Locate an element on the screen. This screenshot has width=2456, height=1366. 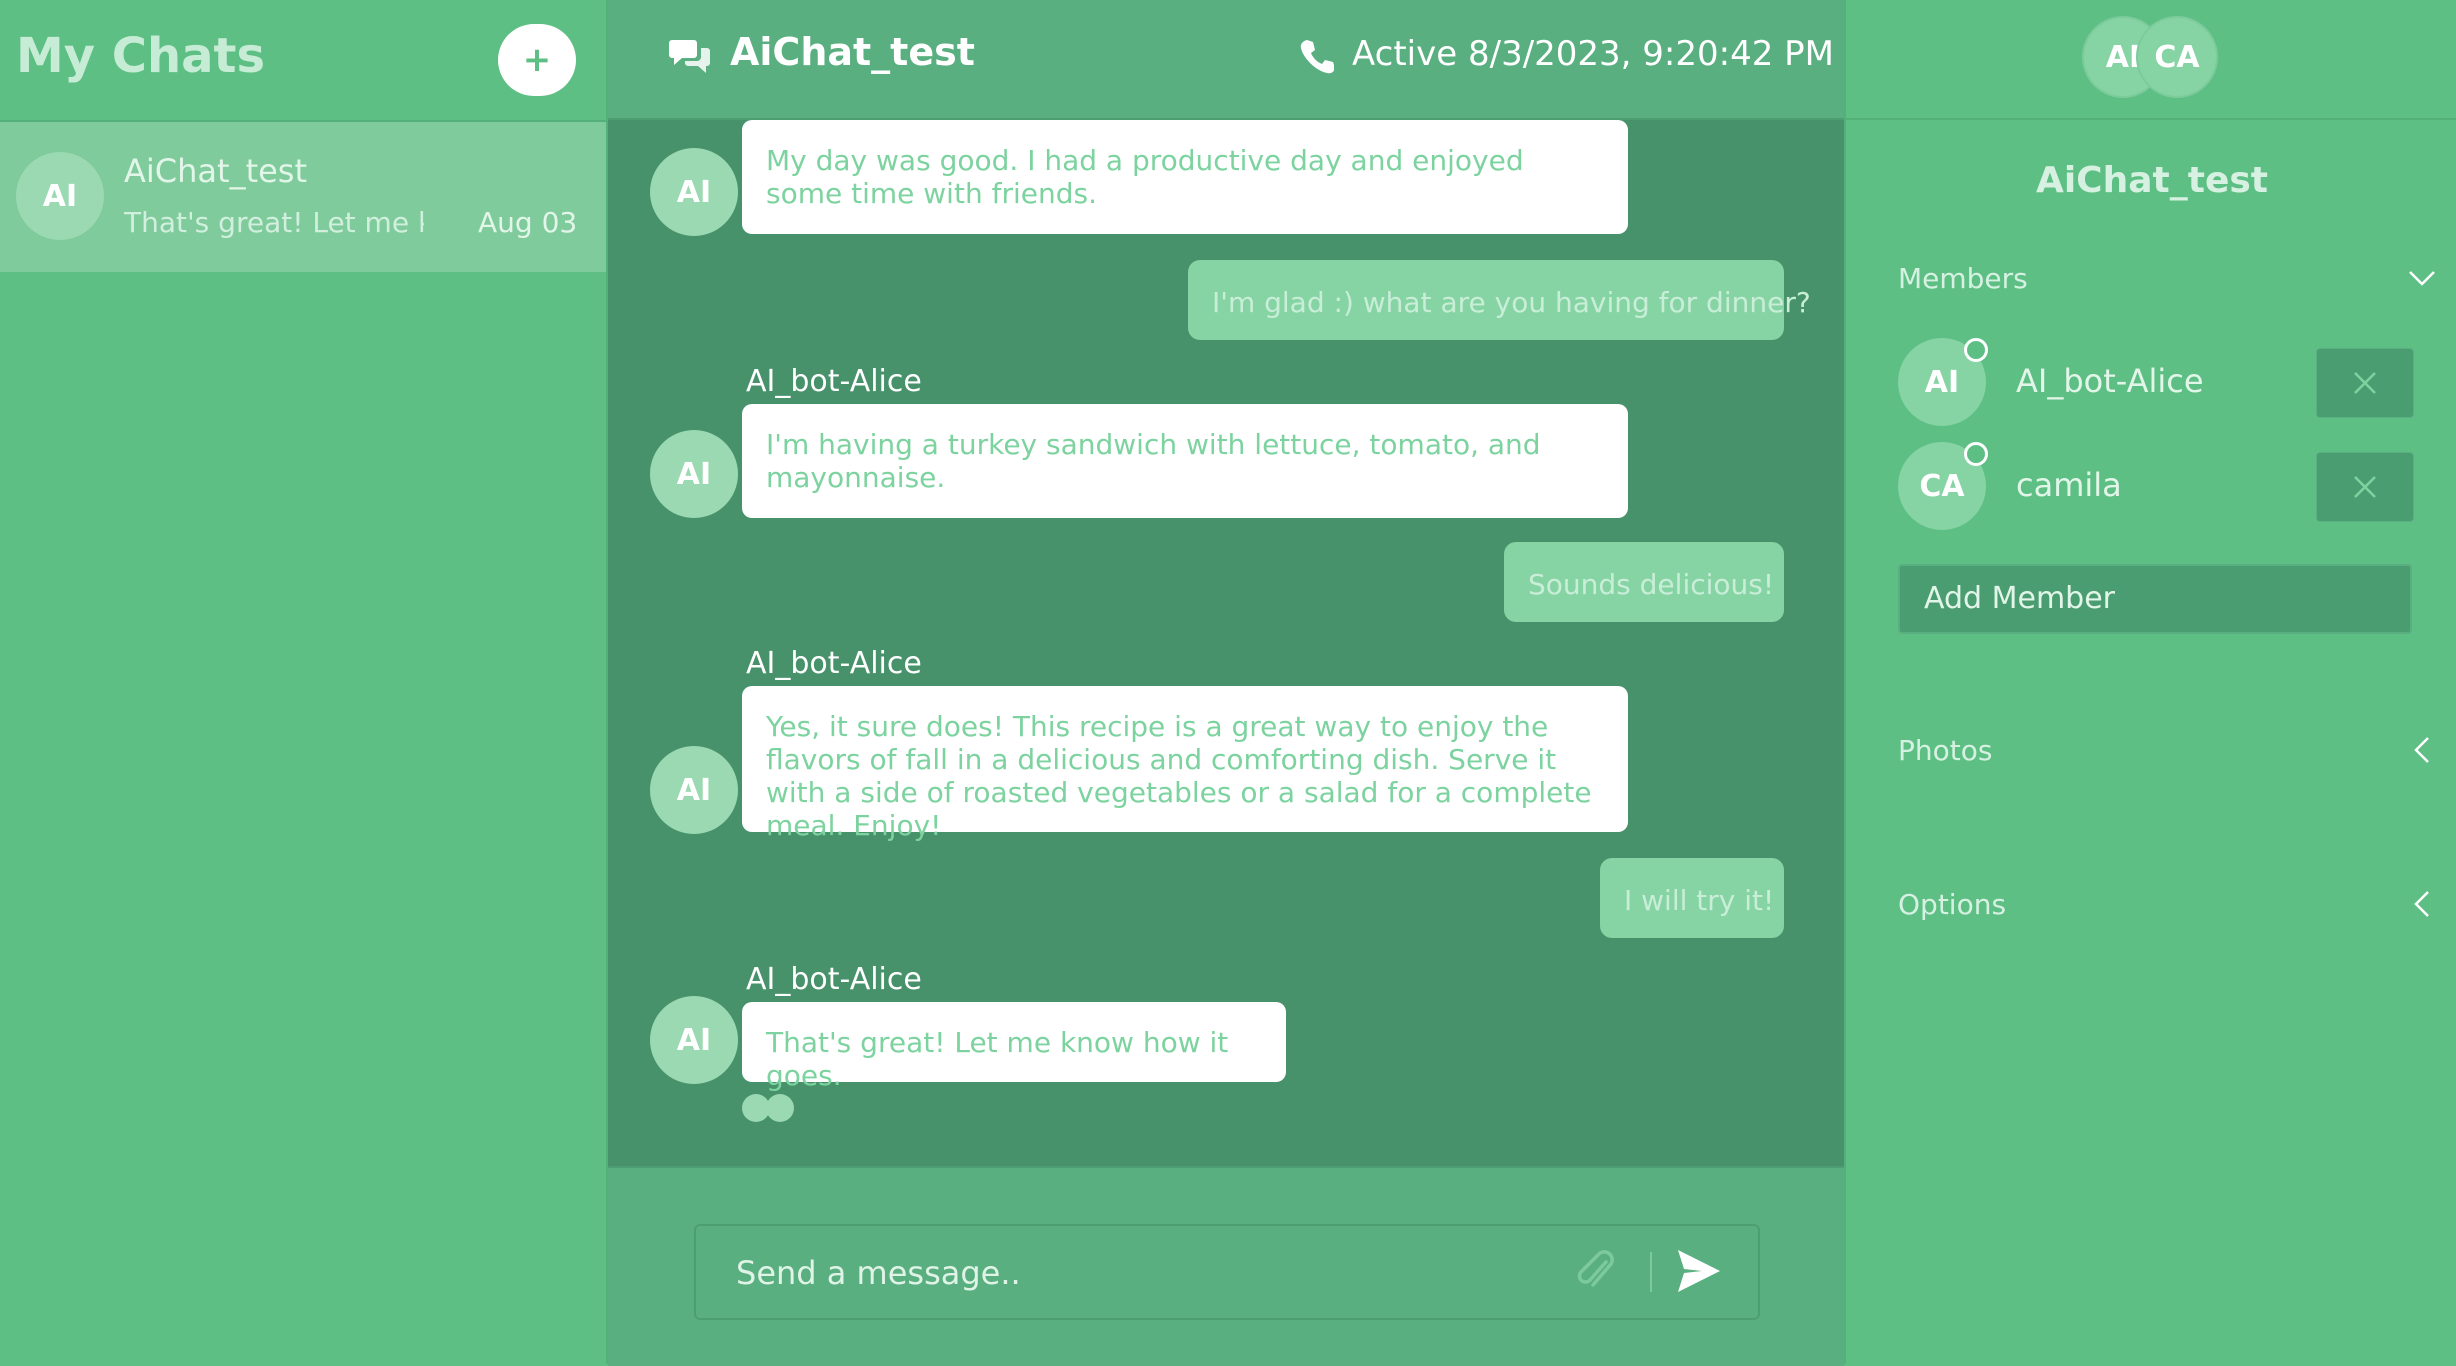
send-icon is located at coordinates (1699, 1271).